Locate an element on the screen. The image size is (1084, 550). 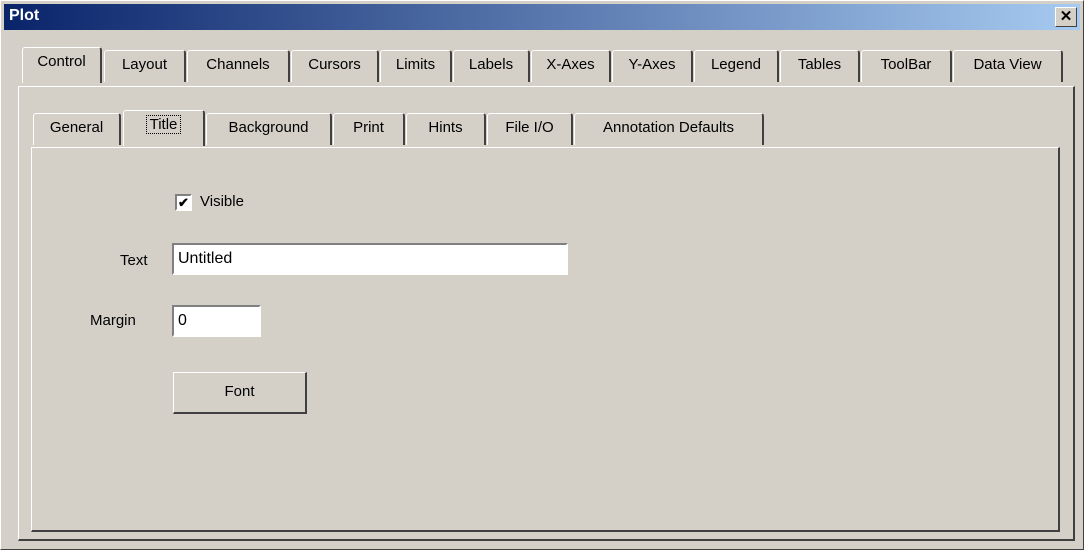
font-button: Font is located at coordinates (240, 393).